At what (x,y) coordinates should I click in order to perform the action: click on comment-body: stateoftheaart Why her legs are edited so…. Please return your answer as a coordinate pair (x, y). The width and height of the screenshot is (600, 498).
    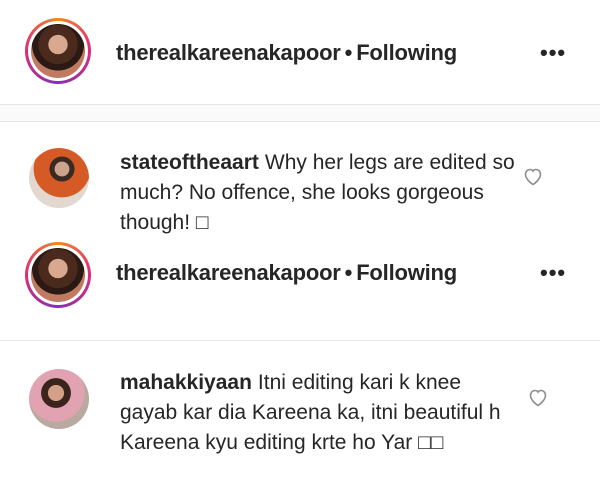
    Looking at the image, I should click on (317, 193).